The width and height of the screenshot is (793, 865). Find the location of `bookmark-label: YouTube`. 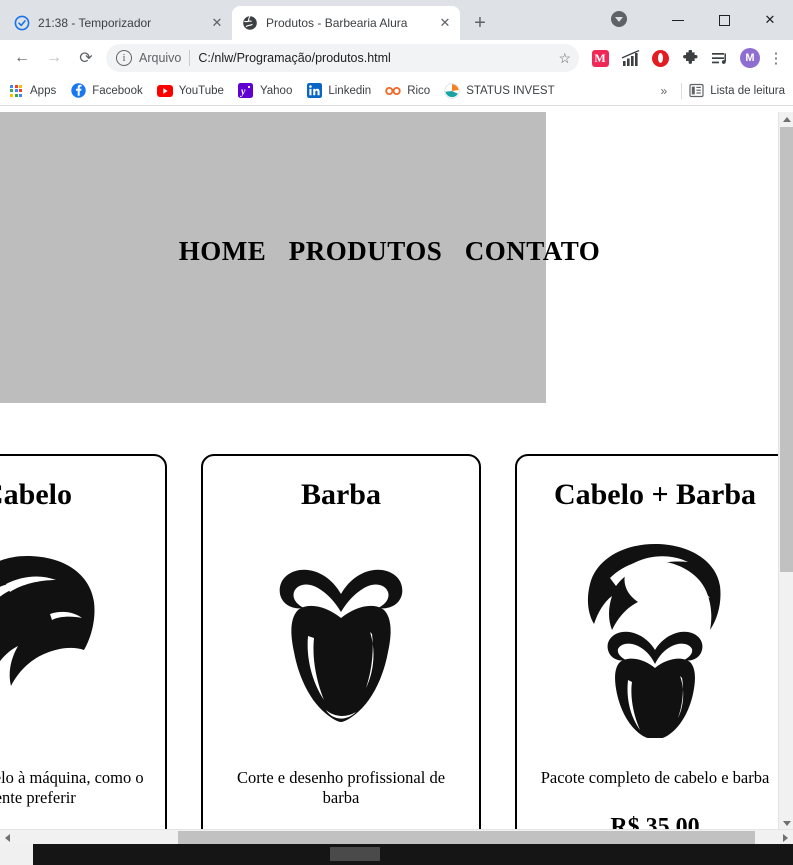

bookmark-label: YouTube is located at coordinates (201, 90).